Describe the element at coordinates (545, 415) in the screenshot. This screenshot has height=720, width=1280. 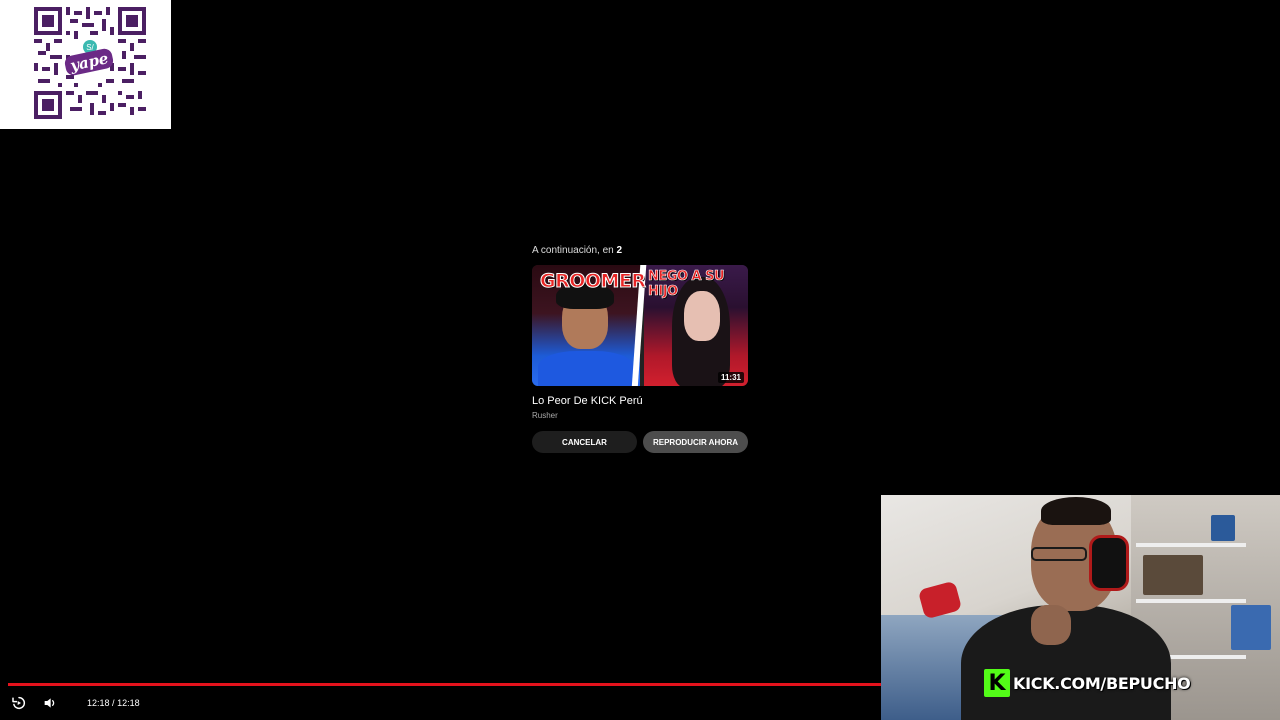
I see `up-next-channel: Rusher` at that location.